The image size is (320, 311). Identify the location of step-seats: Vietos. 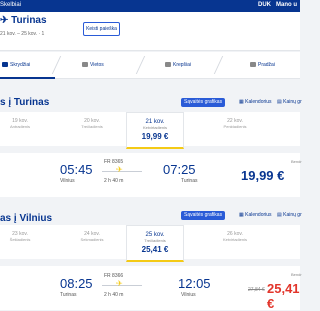
(93, 65).